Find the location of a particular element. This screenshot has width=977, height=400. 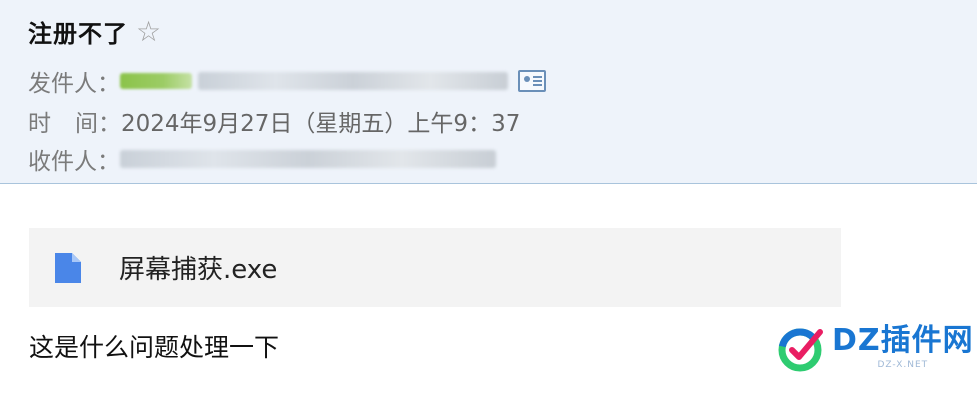

sender-name-redacted is located at coordinates (156, 81).